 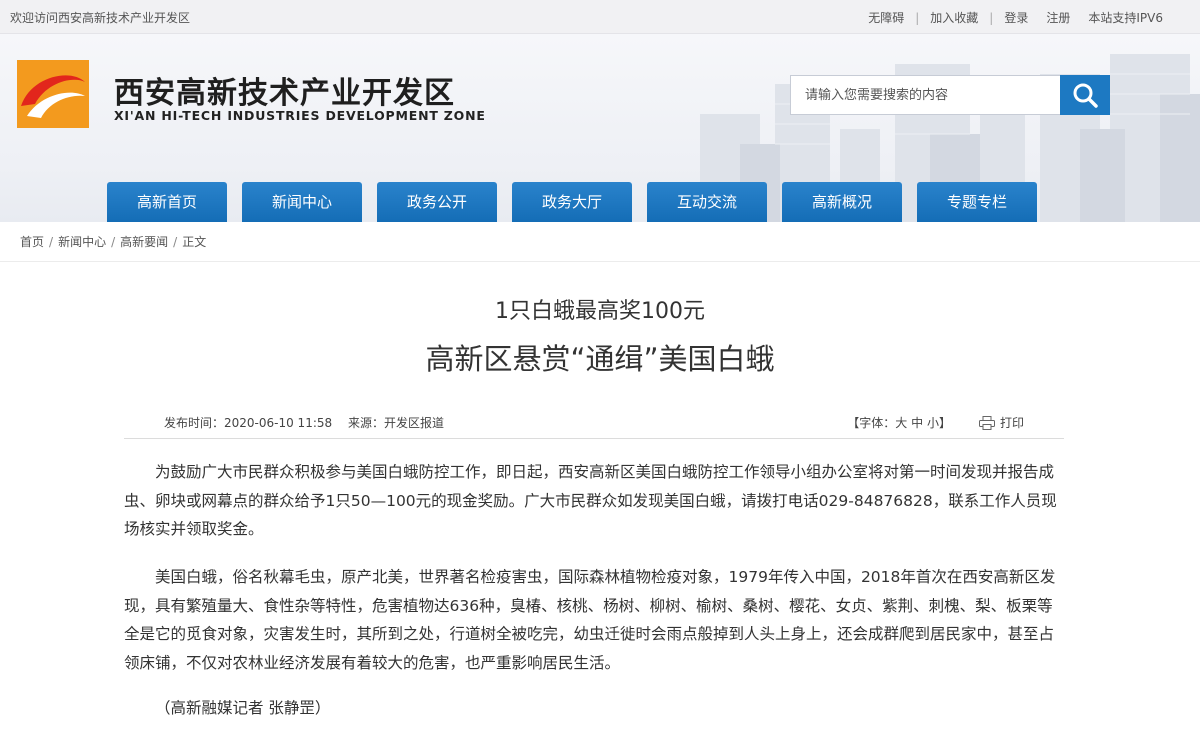 What do you see at coordinates (842, 202) in the screenshot?
I see `nav-overview: 高新概况` at bounding box center [842, 202].